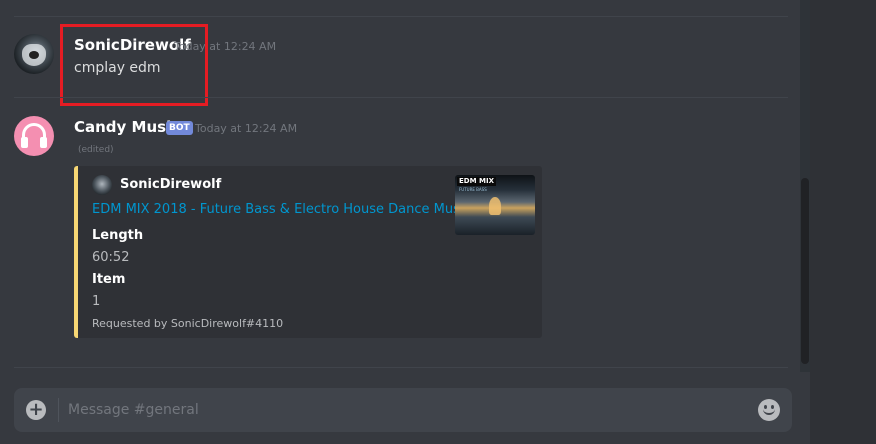 Image resolution: width=876 pixels, height=444 pixels. What do you see at coordinates (476, 181) in the screenshot?
I see `thumbnail-label: EDM MIX` at bounding box center [476, 181].